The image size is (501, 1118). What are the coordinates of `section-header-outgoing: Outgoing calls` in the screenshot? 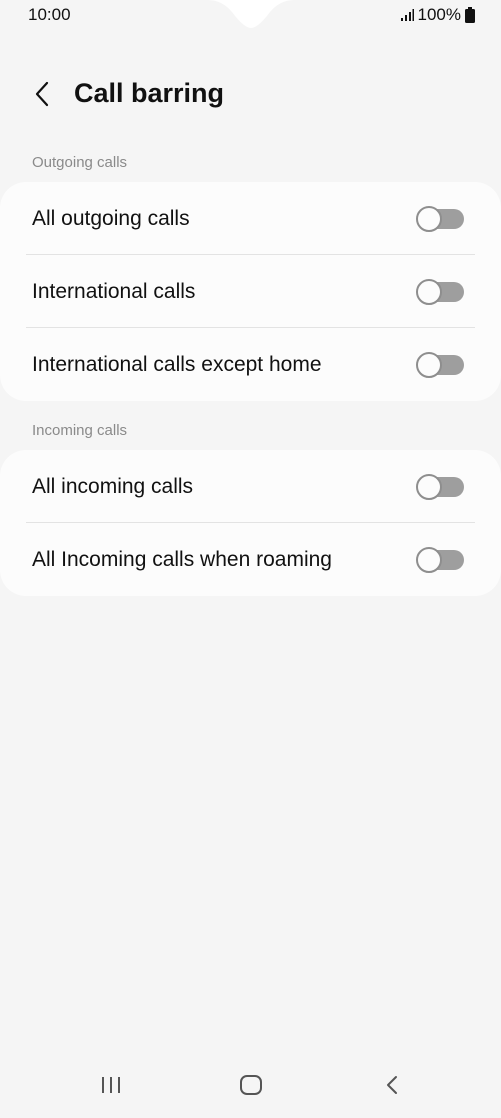 It's located at (80, 162).